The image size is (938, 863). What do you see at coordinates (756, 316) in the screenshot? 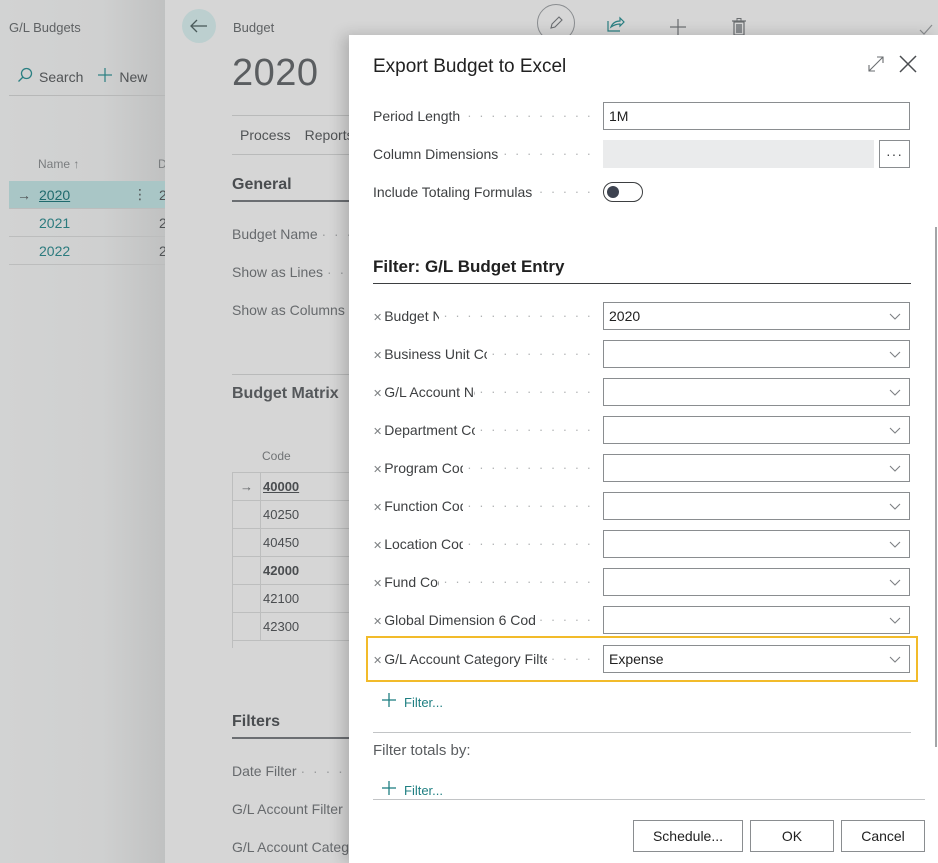
I see `filter-value-select: 2020` at bounding box center [756, 316].